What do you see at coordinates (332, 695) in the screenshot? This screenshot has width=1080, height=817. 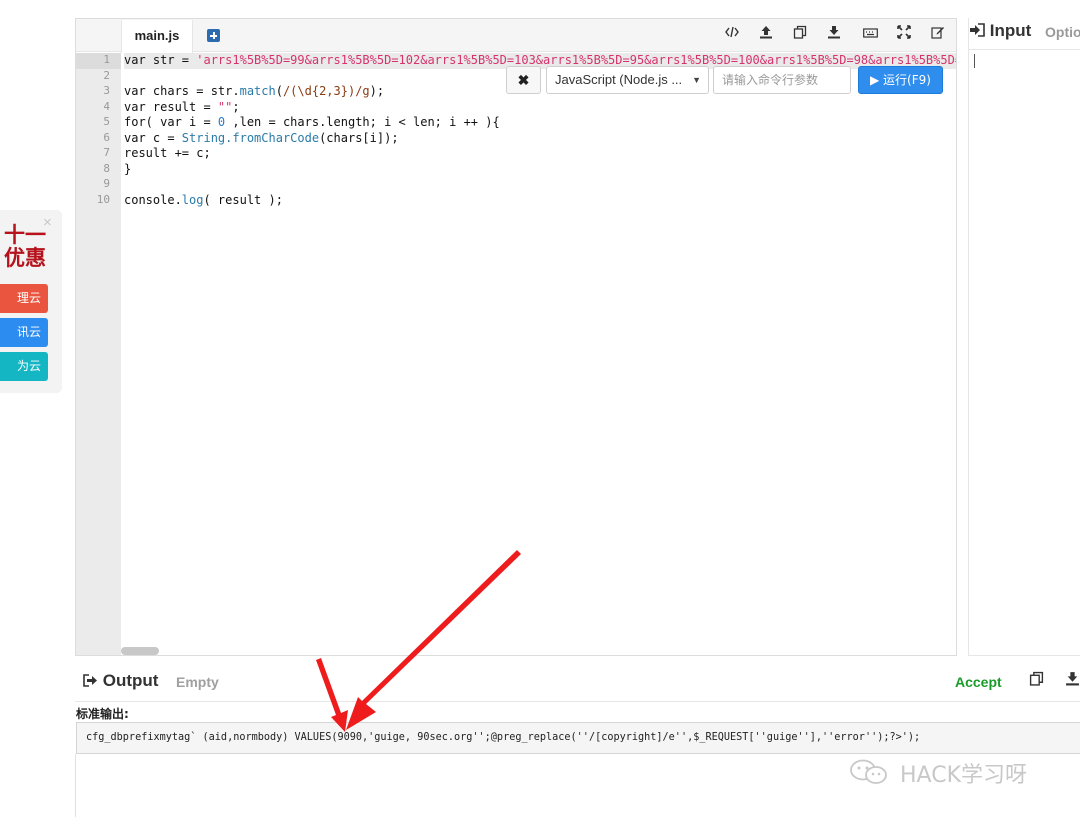 I see `red-arrow-short` at bounding box center [332, 695].